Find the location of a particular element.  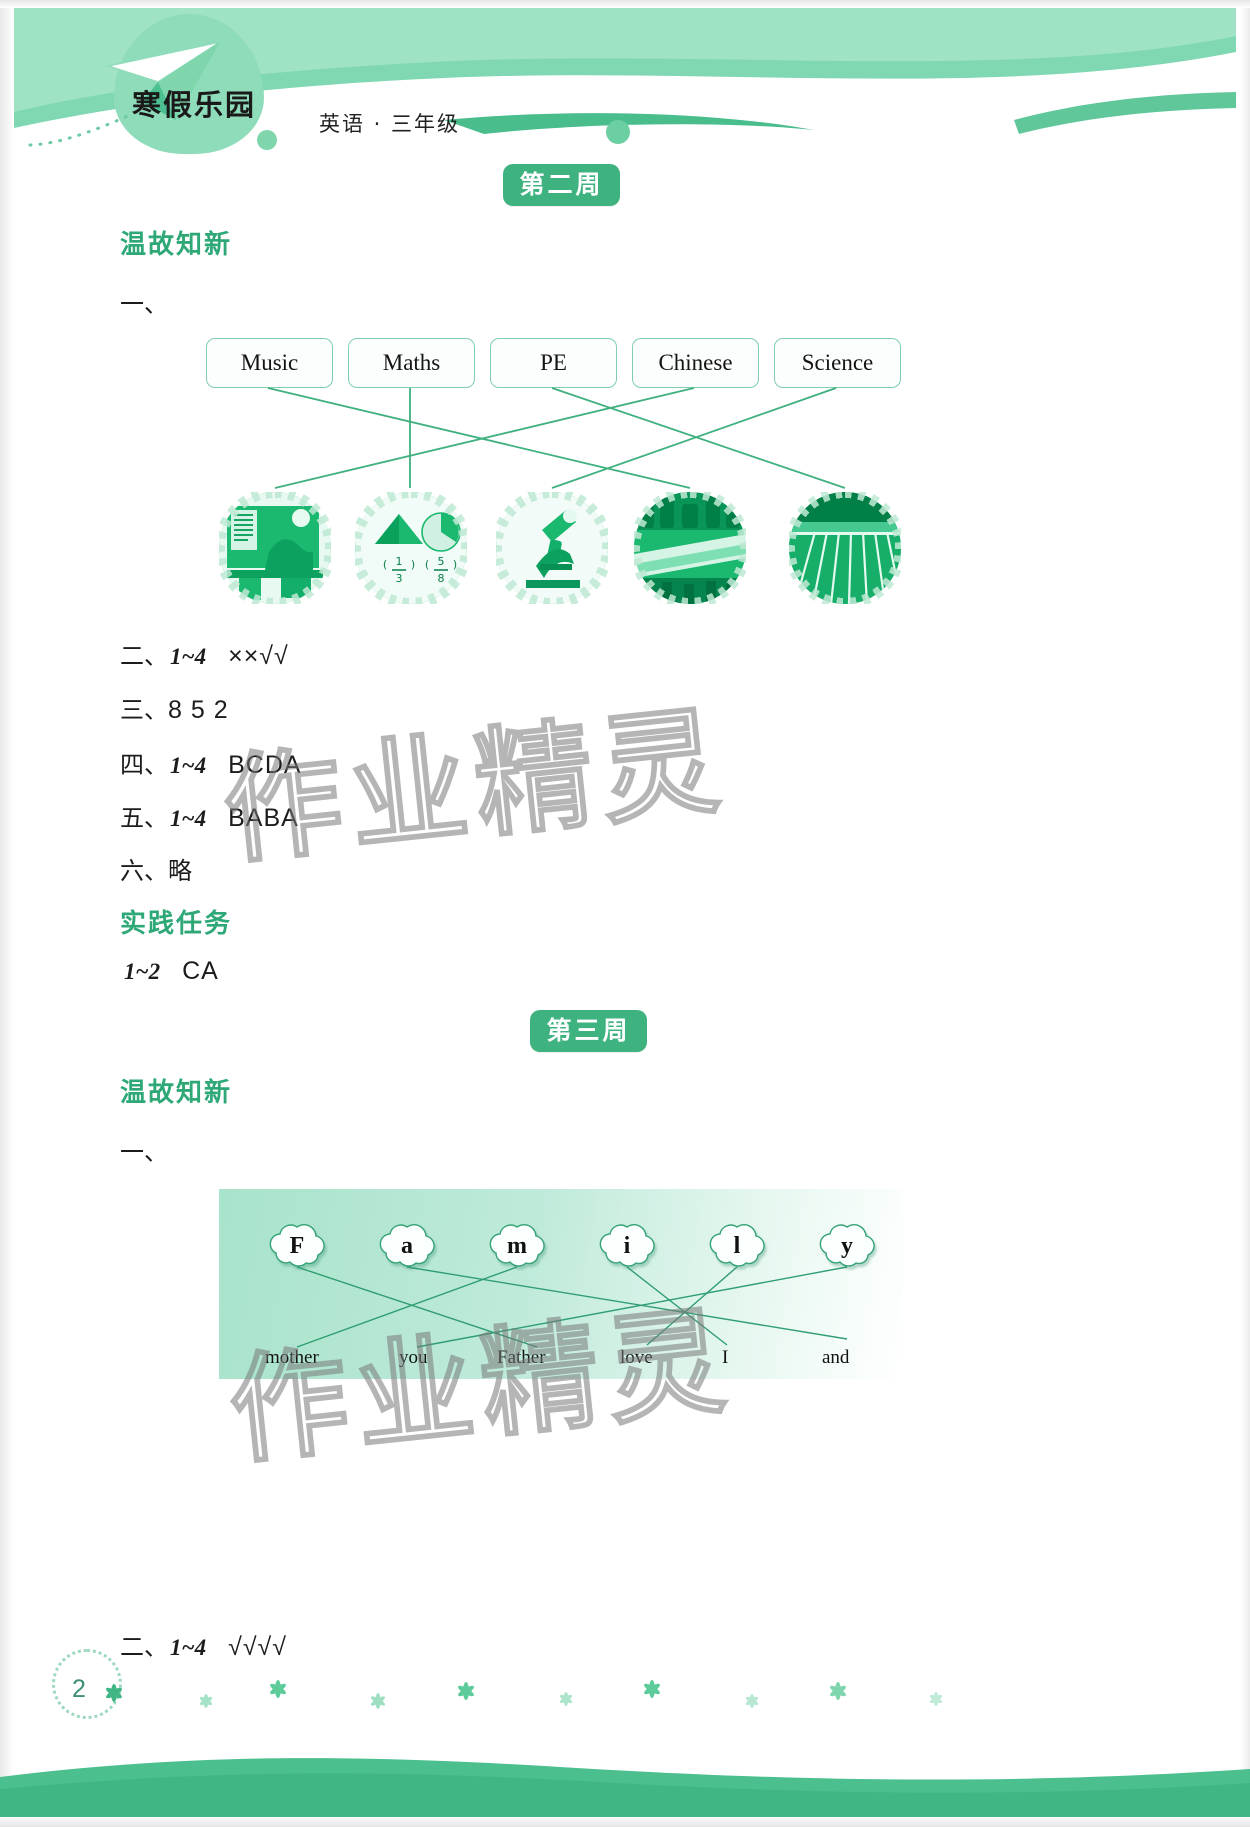

family-word-love: love is located at coordinates (636, 1358).